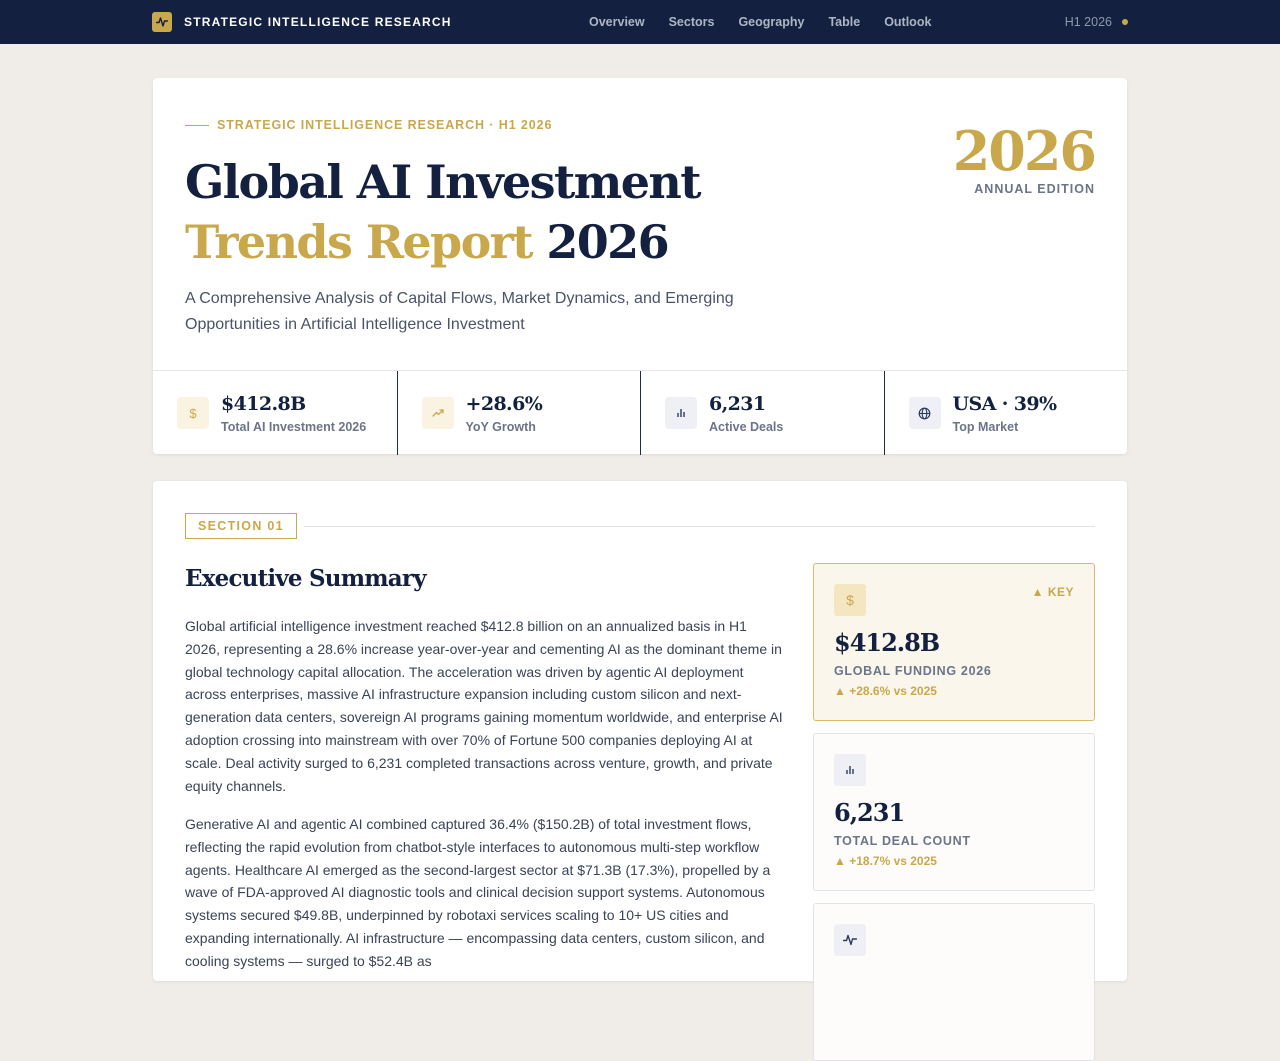 The height and width of the screenshot is (1061, 1280). What do you see at coordinates (617, 22) in the screenshot?
I see `nav-item-overview: Overview` at bounding box center [617, 22].